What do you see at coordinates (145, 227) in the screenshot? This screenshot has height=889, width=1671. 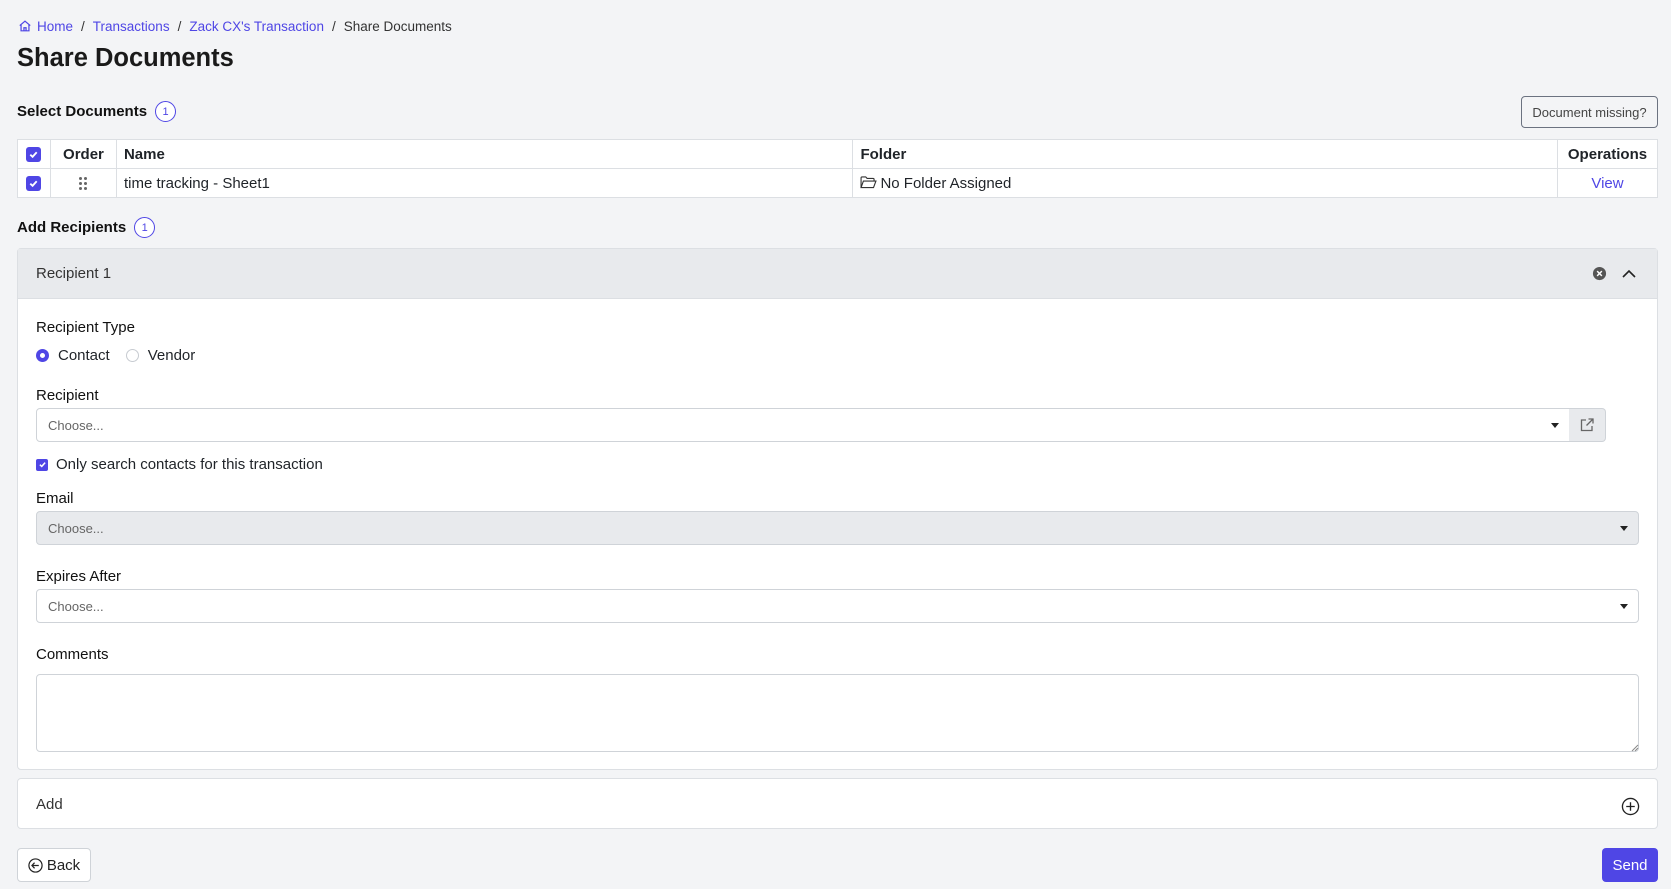 I see `recipient-count-badge: 1` at bounding box center [145, 227].